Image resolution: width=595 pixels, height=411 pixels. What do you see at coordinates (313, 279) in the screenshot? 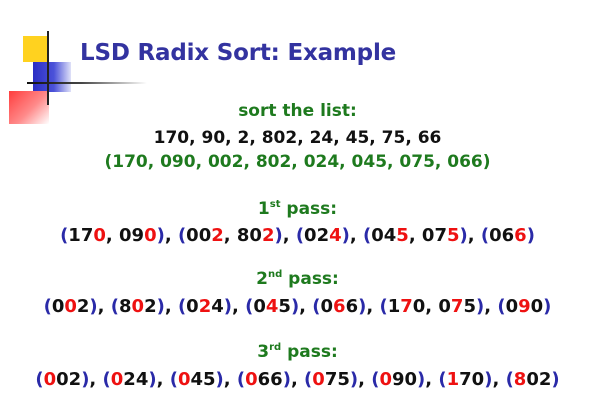
I see `pass-2-label: pass:` at bounding box center [313, 279].